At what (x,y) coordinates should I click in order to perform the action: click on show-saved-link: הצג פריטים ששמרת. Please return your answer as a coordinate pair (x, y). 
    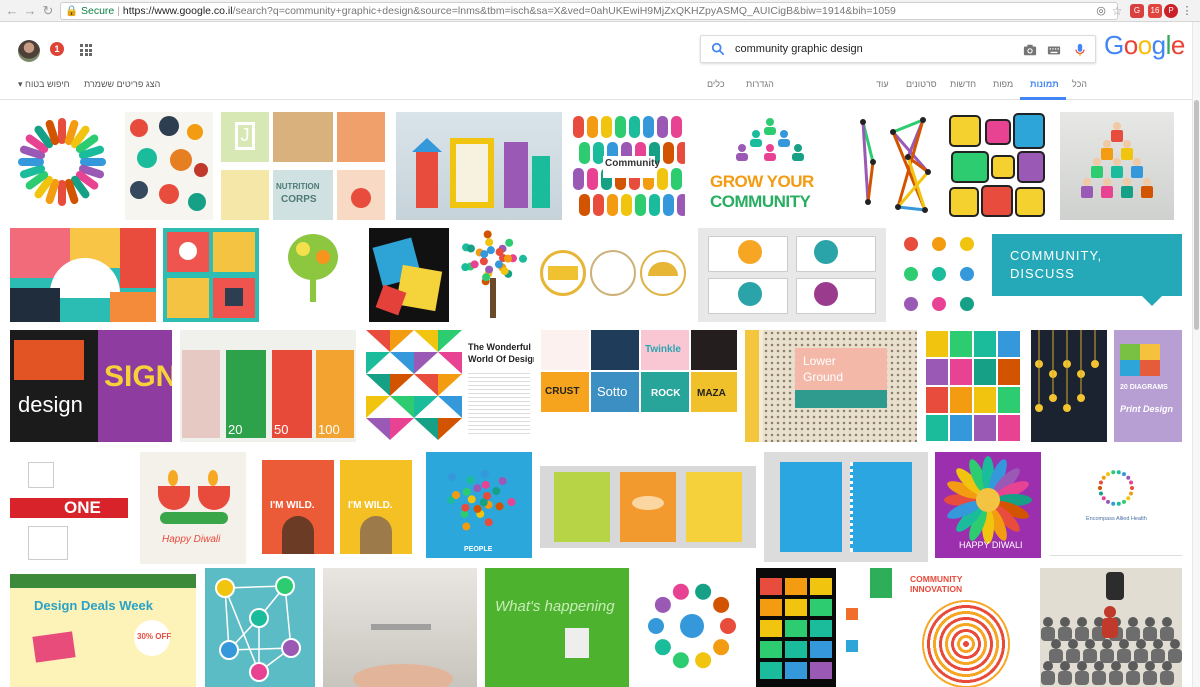
    Looking at the image, I should click on (122, 84).